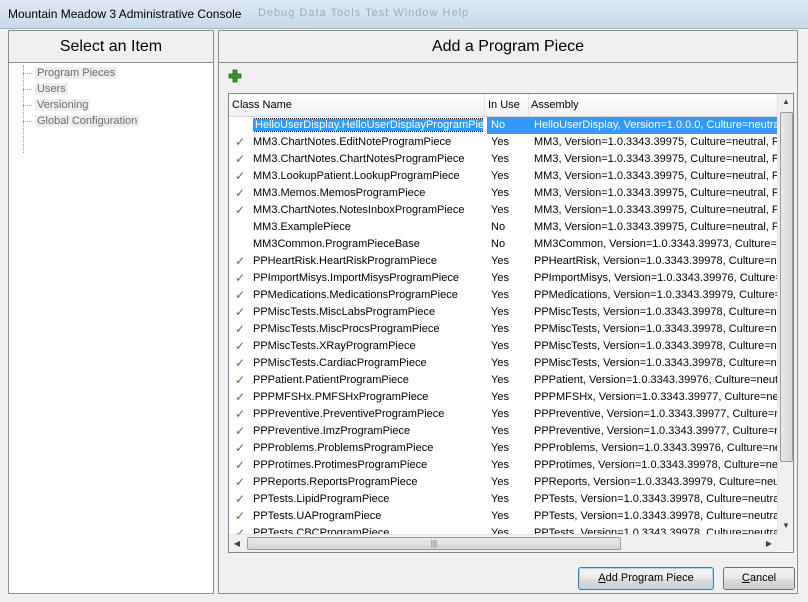 Image resolution: width=808 pixels, height=602 pixels. Describe the element at coordinates (602, 578) in the screenshot. I see `add-button-mnemonic: A` at that location.